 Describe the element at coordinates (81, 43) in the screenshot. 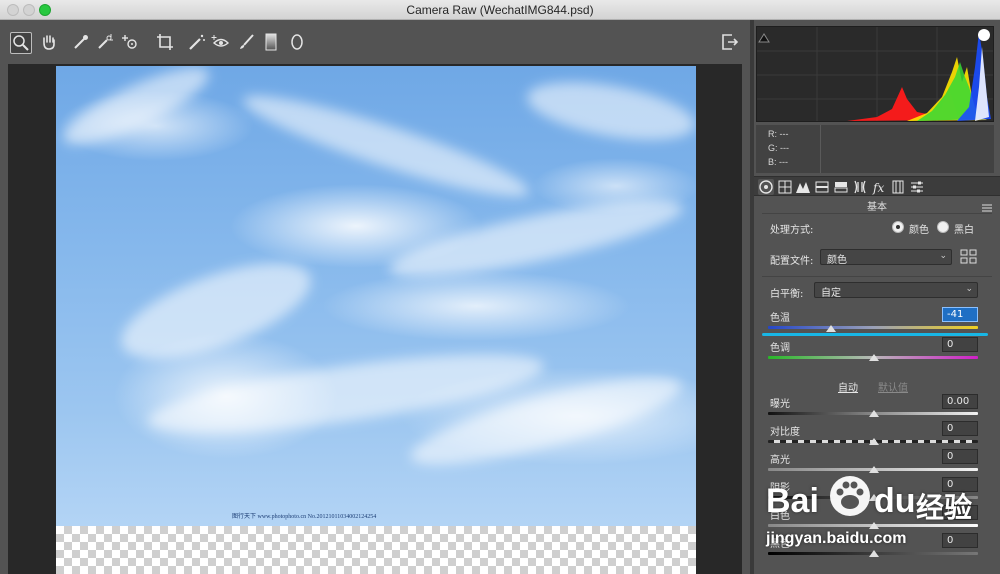

I see `eyedropper-icon` at that location.